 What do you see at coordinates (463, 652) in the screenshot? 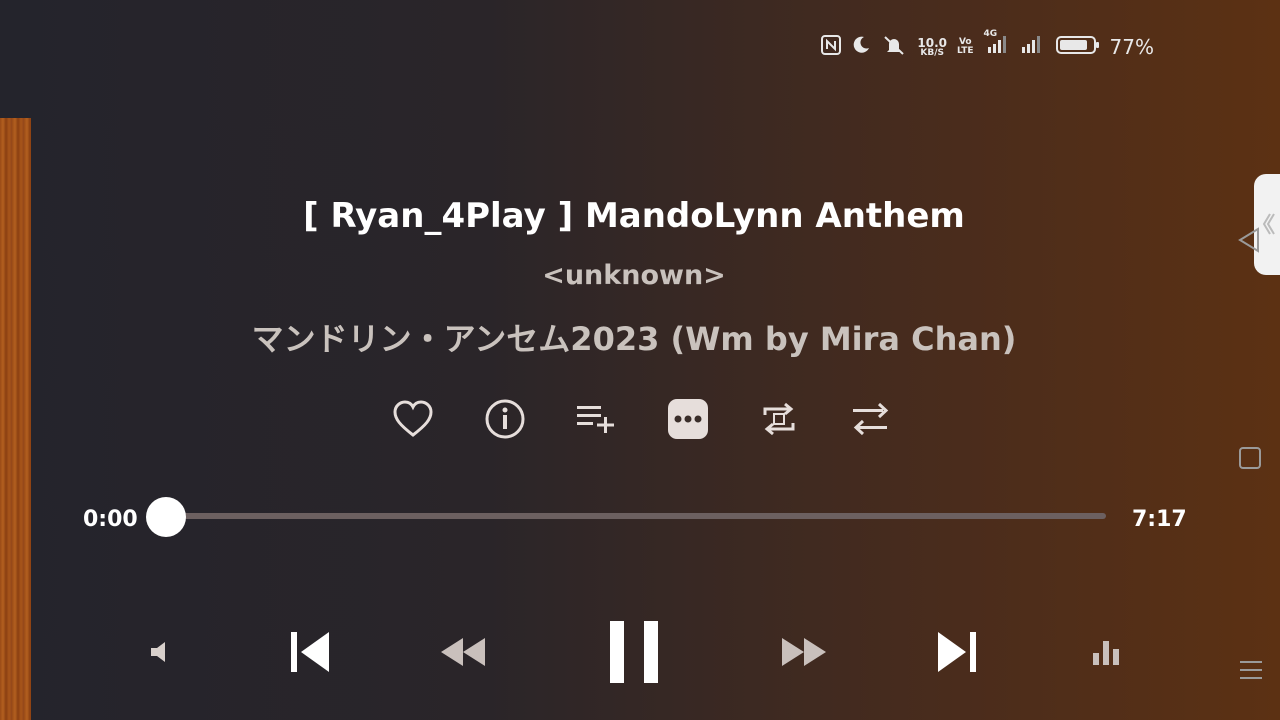
I see `rewind-icon` at bounding box center [463, 652].